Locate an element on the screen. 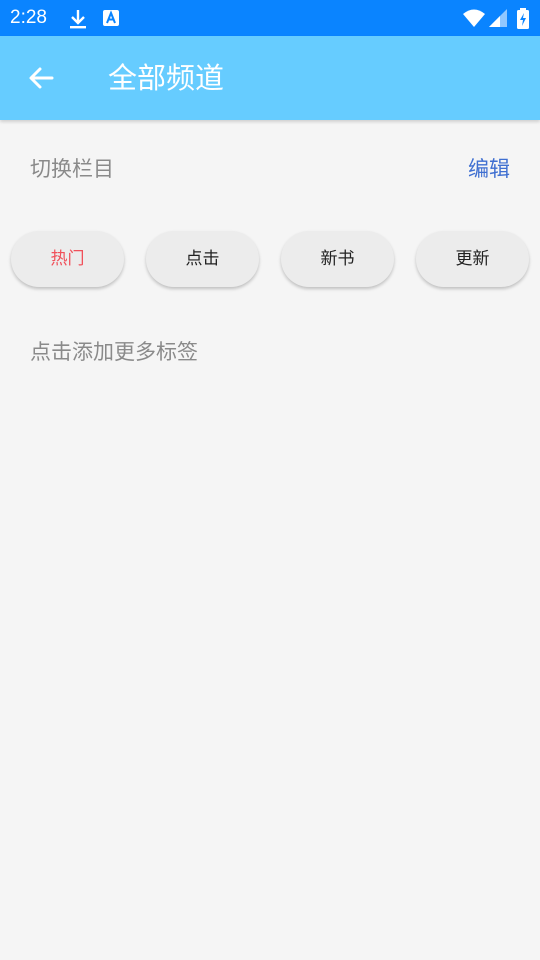 This screenshot has height=960, width=540. channel-chip-new-books: 新书 is located at coordinates (337, 259).